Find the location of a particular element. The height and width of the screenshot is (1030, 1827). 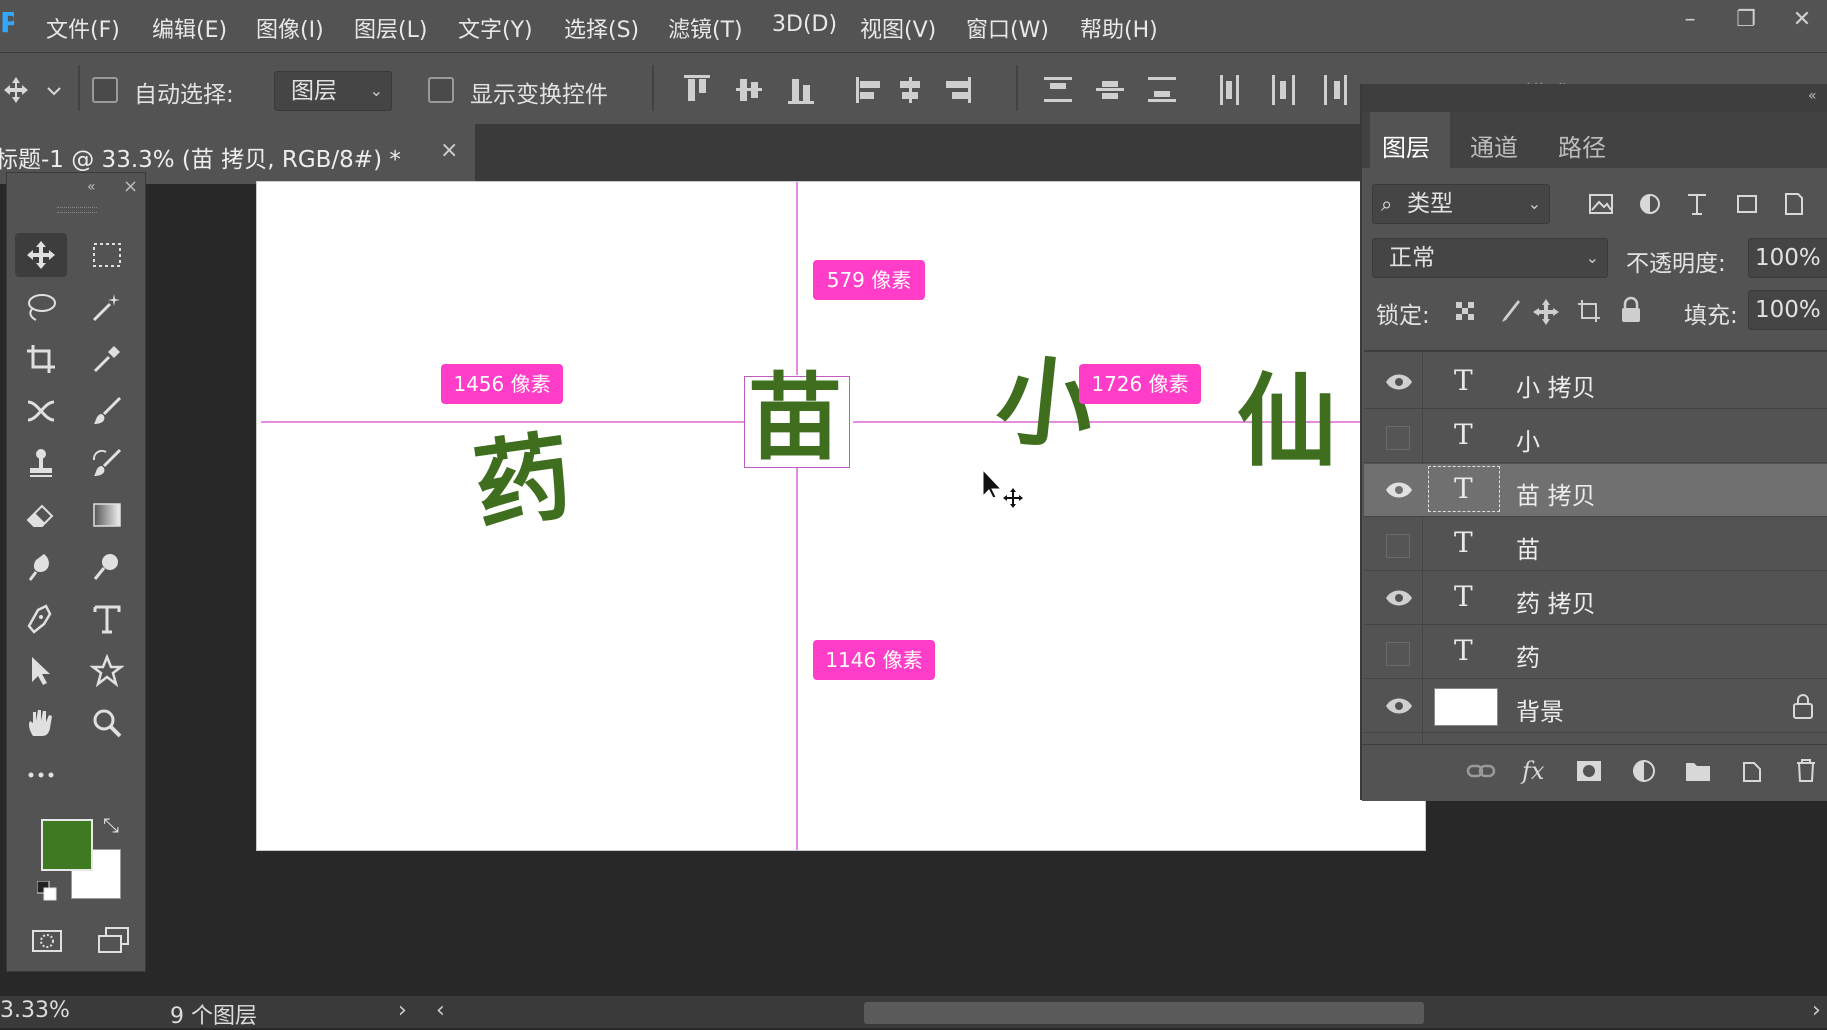

type-tool-icon is located at coordinates (107, 619).